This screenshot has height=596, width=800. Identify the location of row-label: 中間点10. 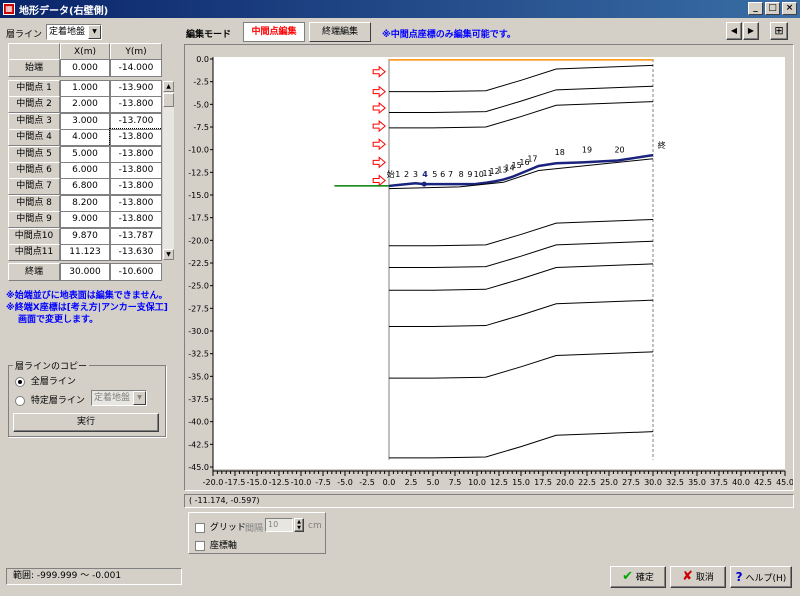
(34, 236).